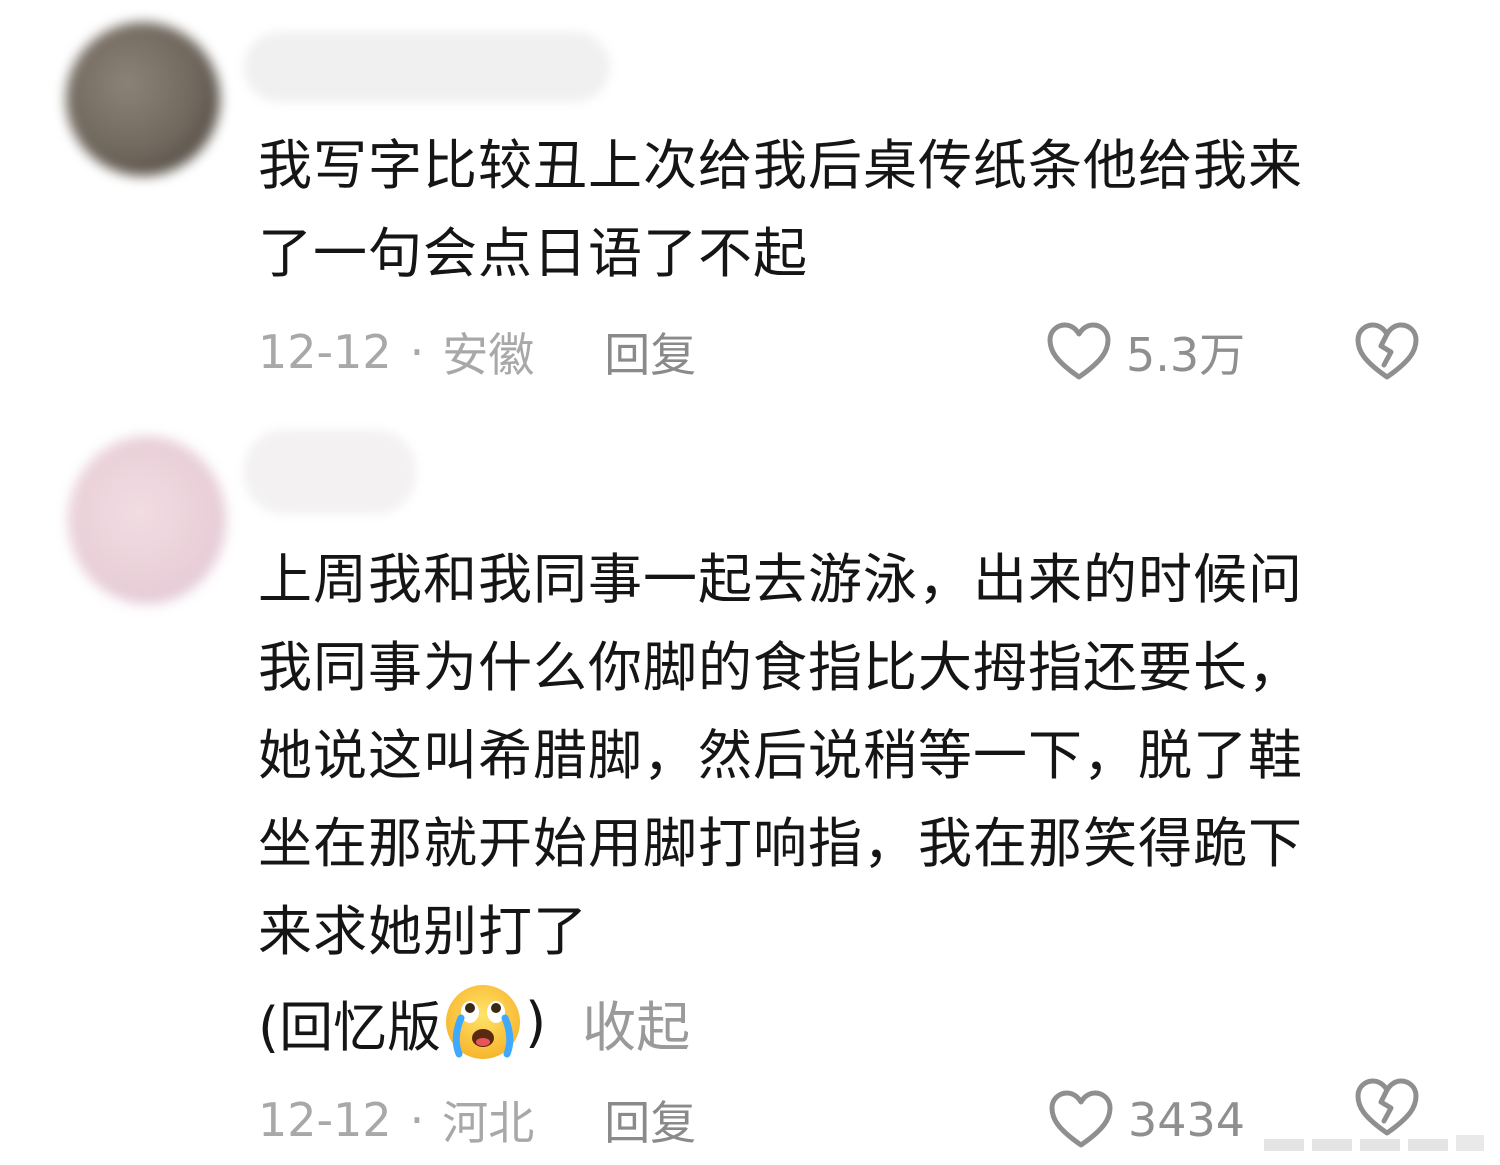  What do you see at coordinates (536, 1022) in the screenshot?
I see `comment-extra-suffix: )` at bounding box center [536, 1022].